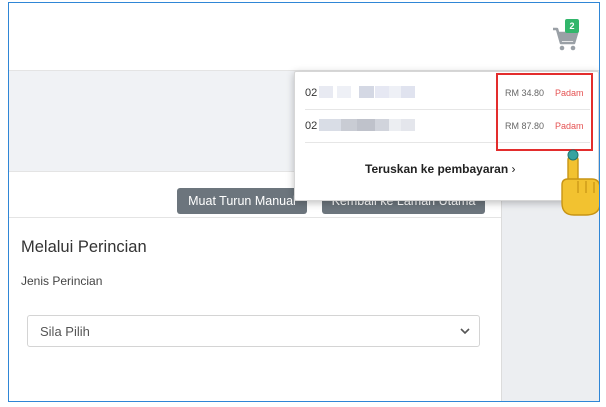 This screenshot has height=407, width=606. What do you see at coordinates (513, 169) in the screenshot?
I see `chevron-right-icon: ›` at bounding box center [513, 169].